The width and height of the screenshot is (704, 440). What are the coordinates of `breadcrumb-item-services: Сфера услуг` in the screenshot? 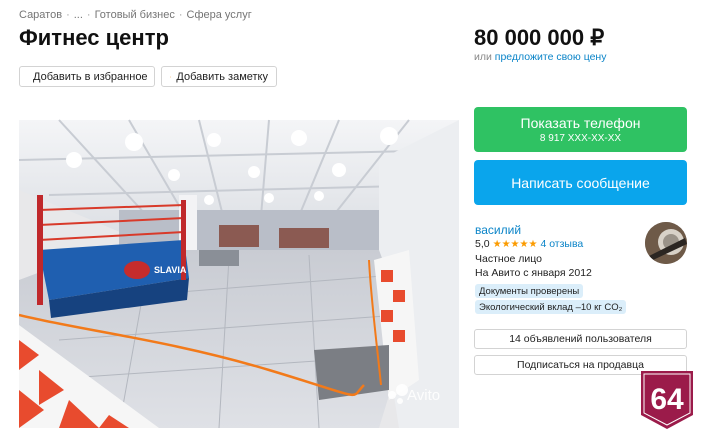 It's located at (219, 15).